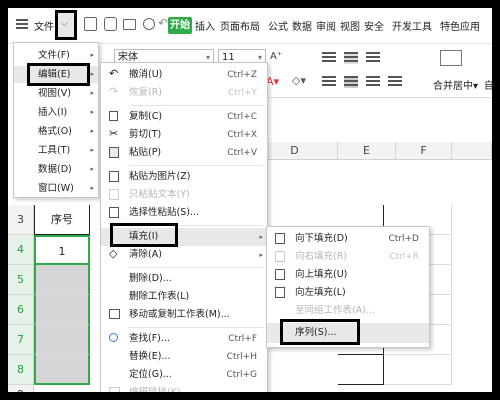 The width and height of the screenshot is (500, 400). Describe the element at coordinates (320, 332) in the screenshot. I see `highlight-series` at that location.